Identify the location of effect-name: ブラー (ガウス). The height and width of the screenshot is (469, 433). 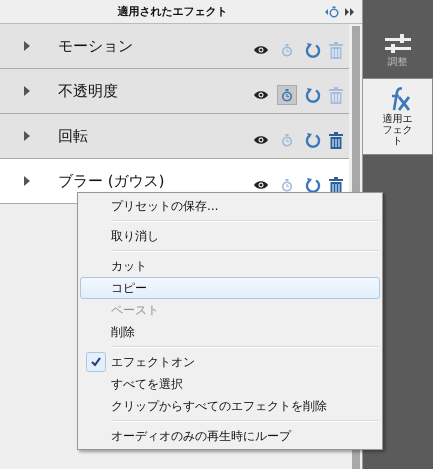
(112, 181).